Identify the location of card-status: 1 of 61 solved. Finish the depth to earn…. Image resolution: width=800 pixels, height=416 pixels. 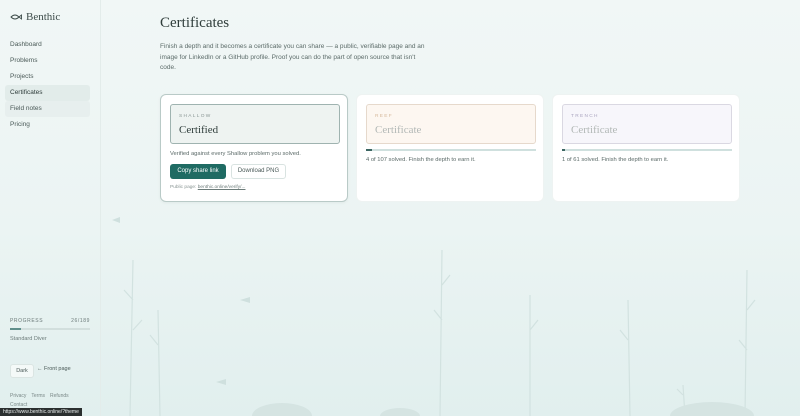
(615, 160).